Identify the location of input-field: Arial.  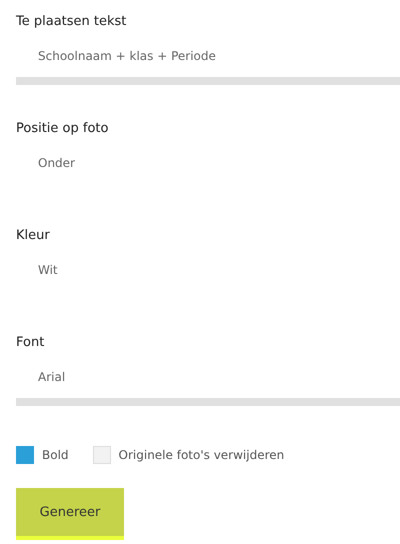
(208, 388).